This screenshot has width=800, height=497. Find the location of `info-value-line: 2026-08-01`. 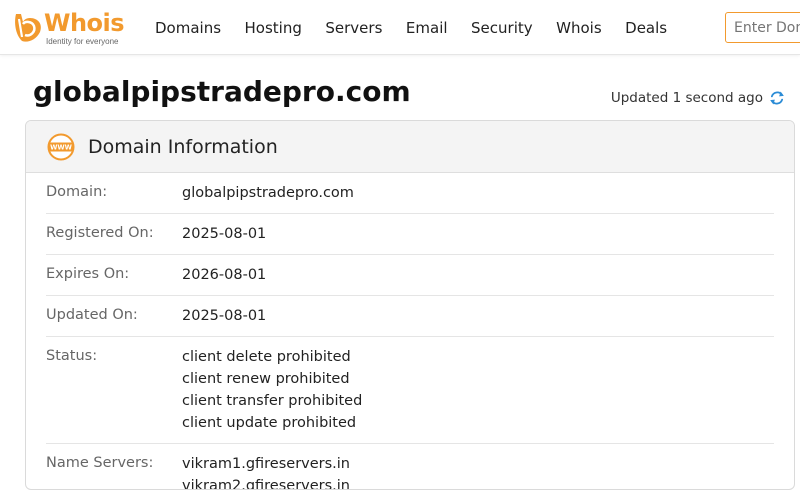

info-value-line: 2026-08-01 is located at coordinates (224, 275).